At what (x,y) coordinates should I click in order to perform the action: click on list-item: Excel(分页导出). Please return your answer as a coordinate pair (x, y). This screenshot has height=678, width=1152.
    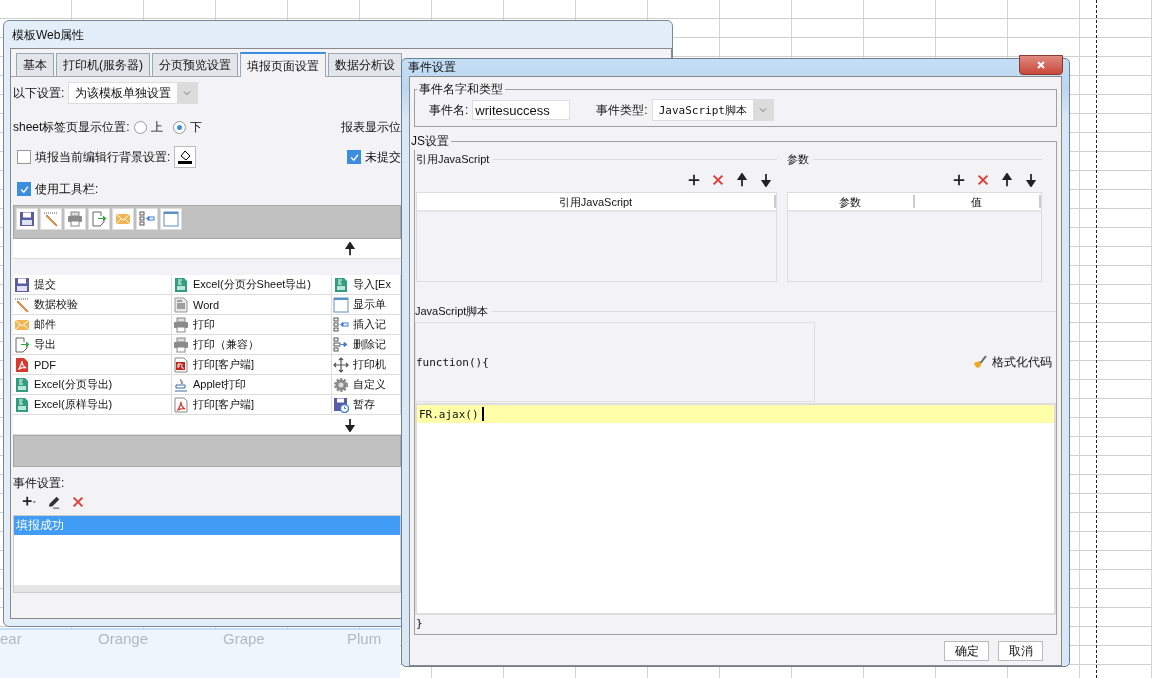
    Looking at the image, I should click on (73, 384).